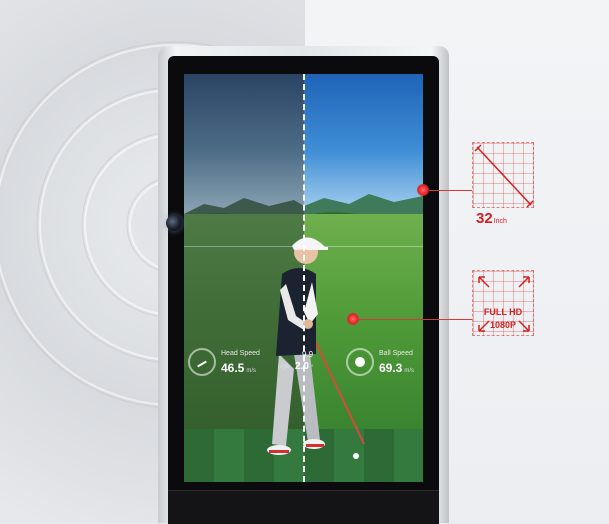 The image size is (609, 524). I want to click on hud-head-speed-value: 46.5 m/s, so click(238, 368).